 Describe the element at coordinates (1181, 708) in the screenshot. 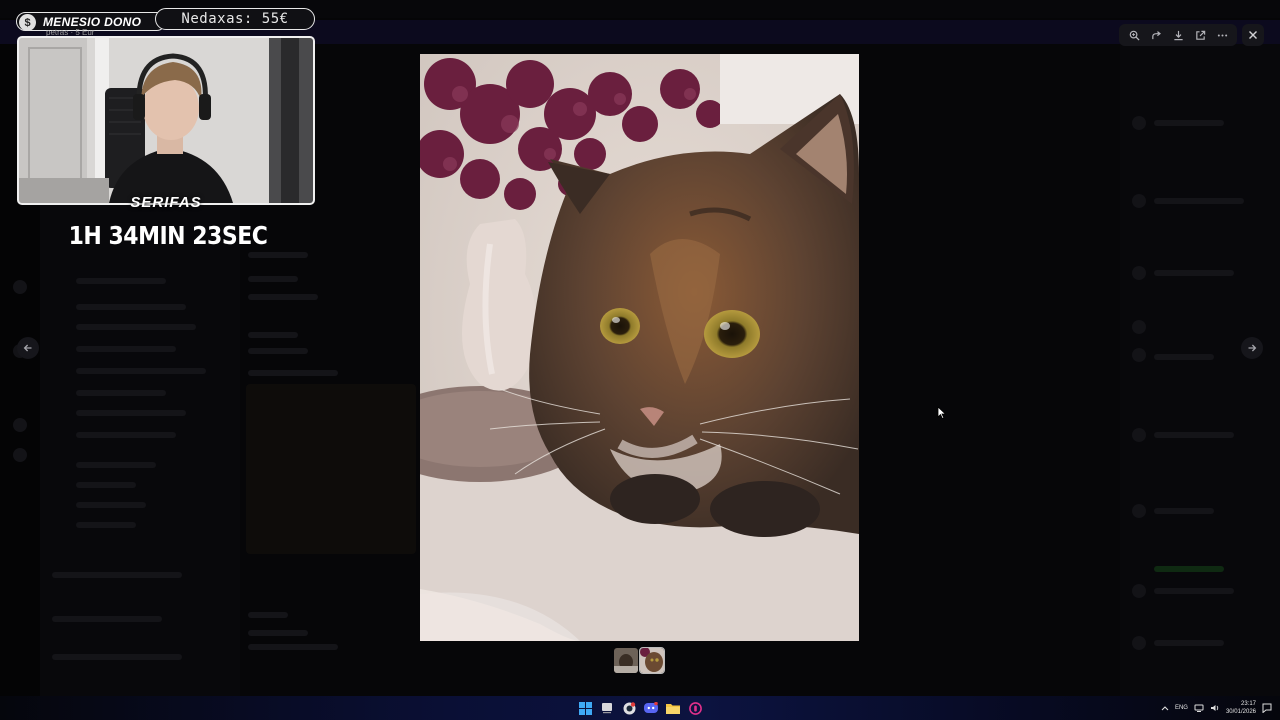

I see `language-indicator: ENG` at that location.